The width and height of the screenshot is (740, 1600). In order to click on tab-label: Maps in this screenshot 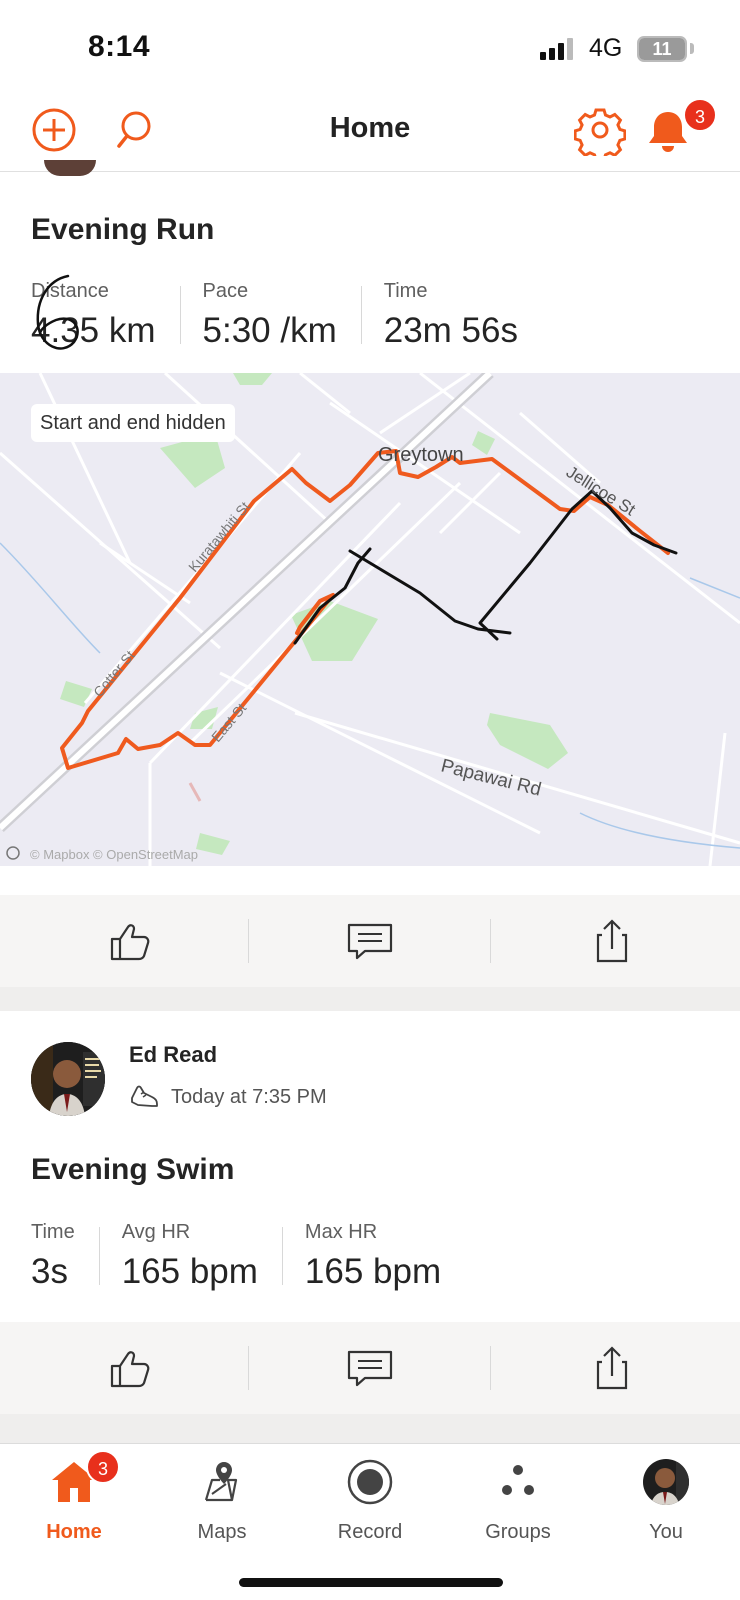, I will do `click(222, 1532)`.